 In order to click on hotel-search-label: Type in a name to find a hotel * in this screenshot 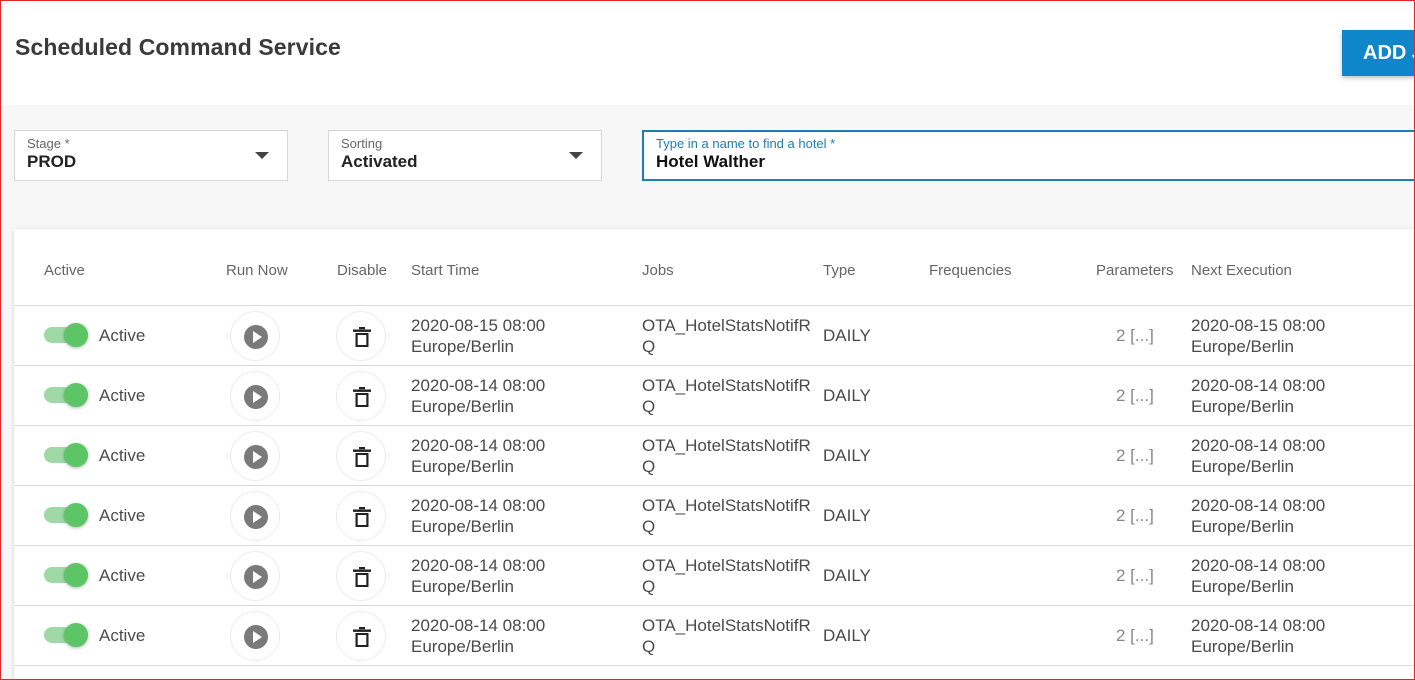, I will do `click(746, 143)`.